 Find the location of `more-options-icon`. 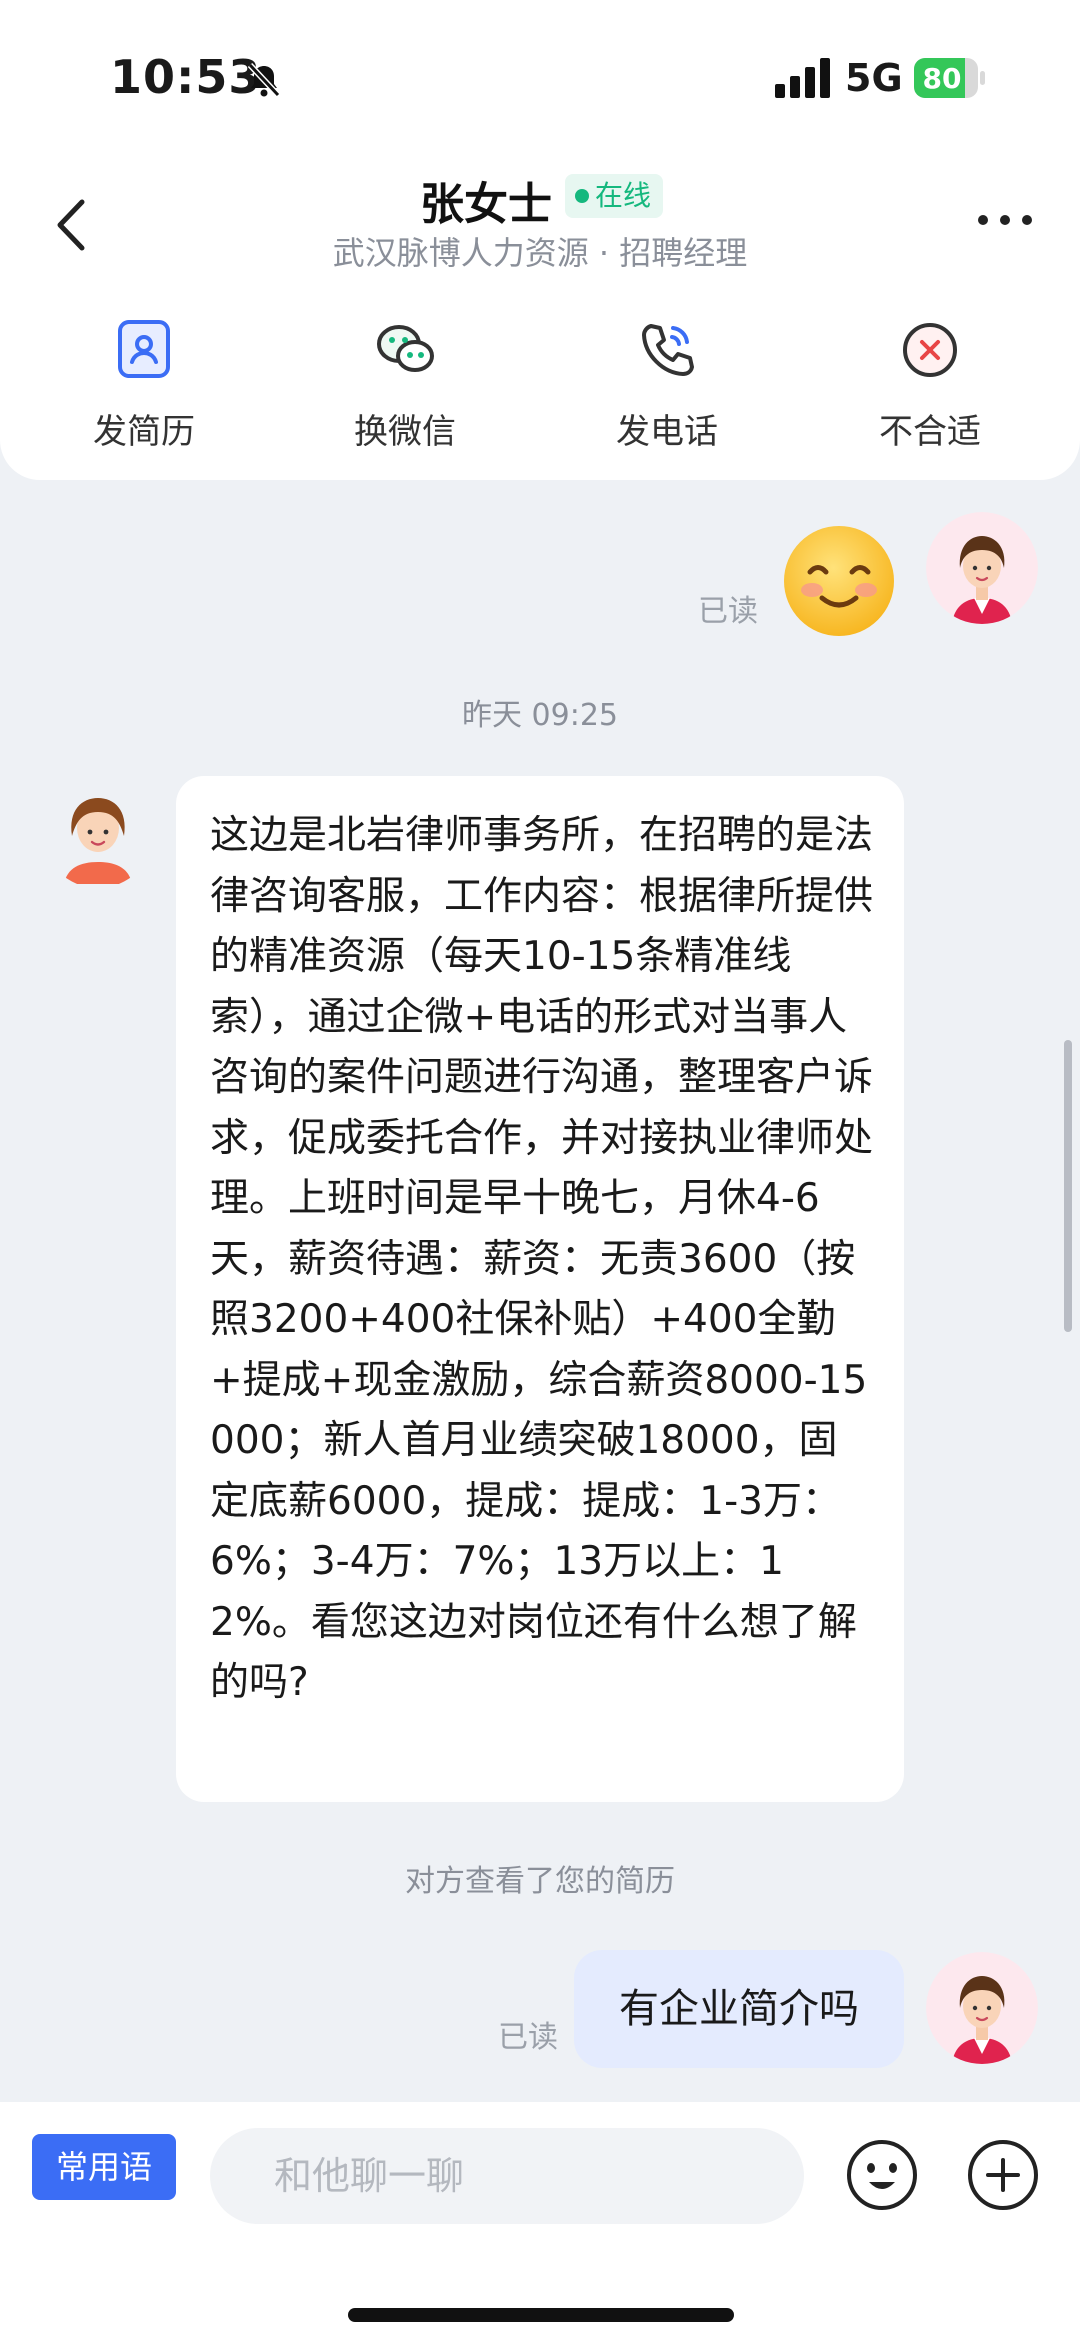

more-options-icon is located at coordinates (1005, 220).